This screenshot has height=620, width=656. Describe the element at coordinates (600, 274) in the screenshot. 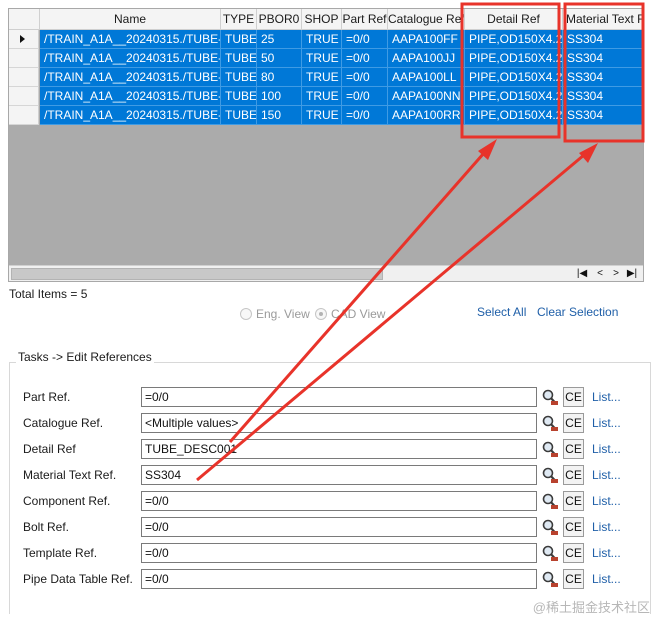

I see `prev-icon: <` at that location.